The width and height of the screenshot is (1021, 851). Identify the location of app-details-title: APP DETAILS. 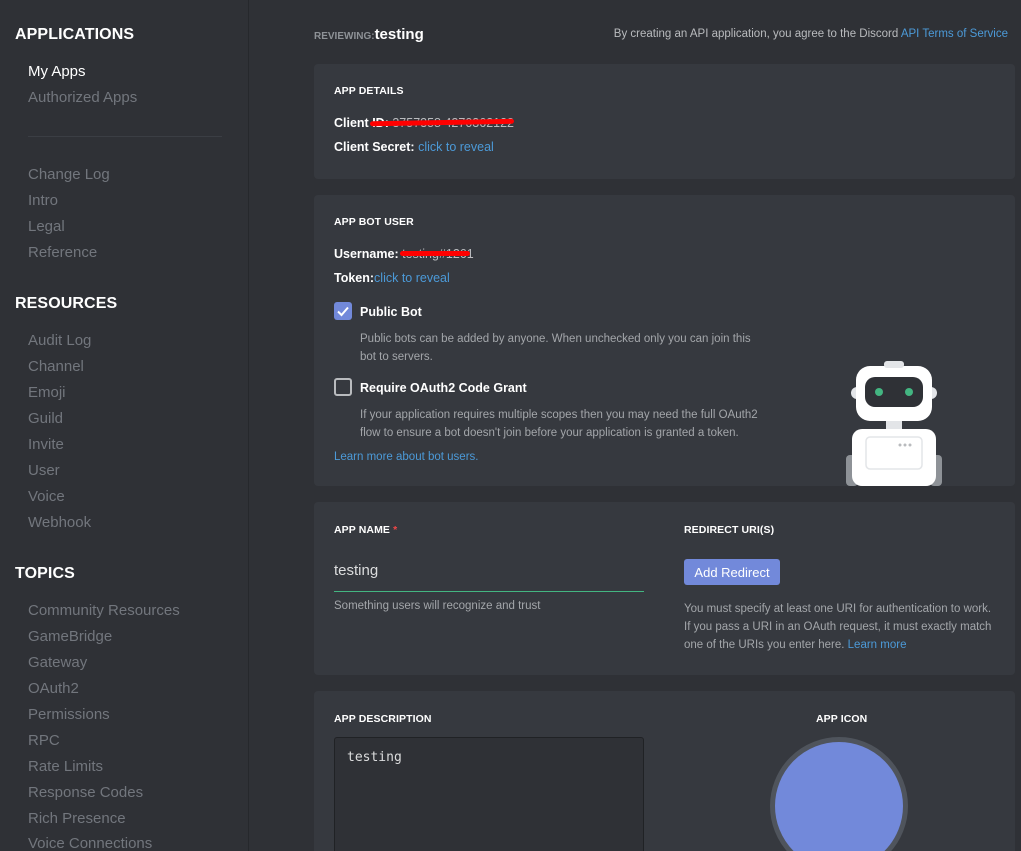
(369, 91).